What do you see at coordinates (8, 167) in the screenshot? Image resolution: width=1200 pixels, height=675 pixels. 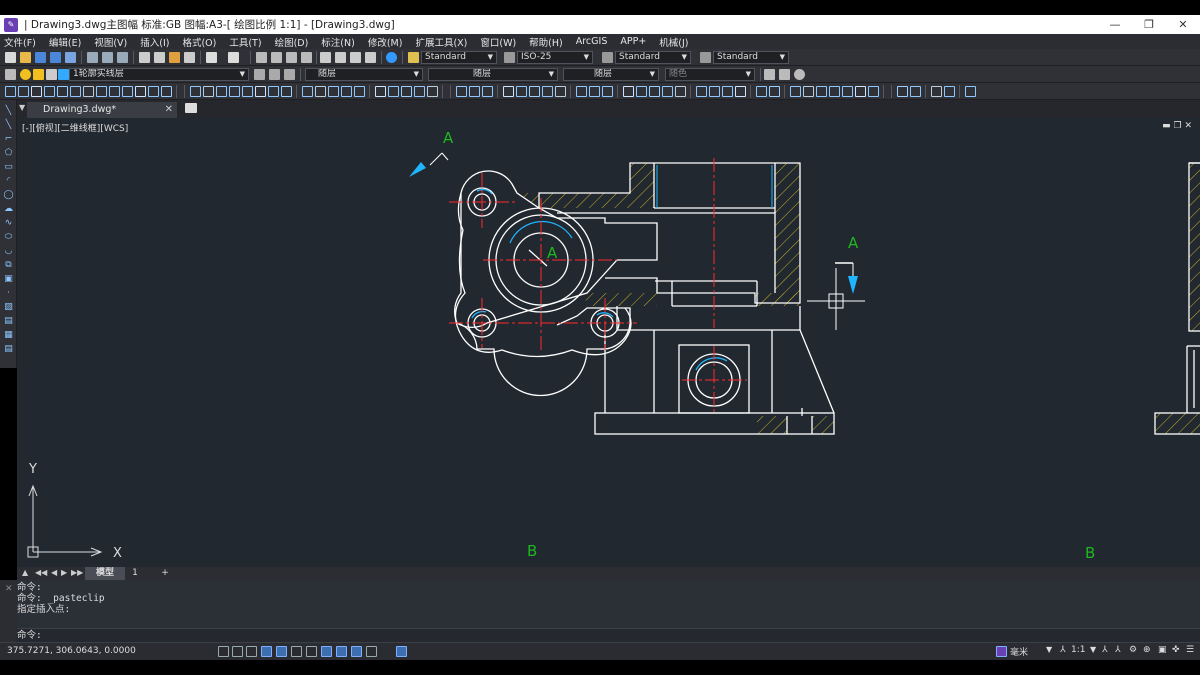 I see `rectangle-icon: ▭` at bounding box center [8, 167].